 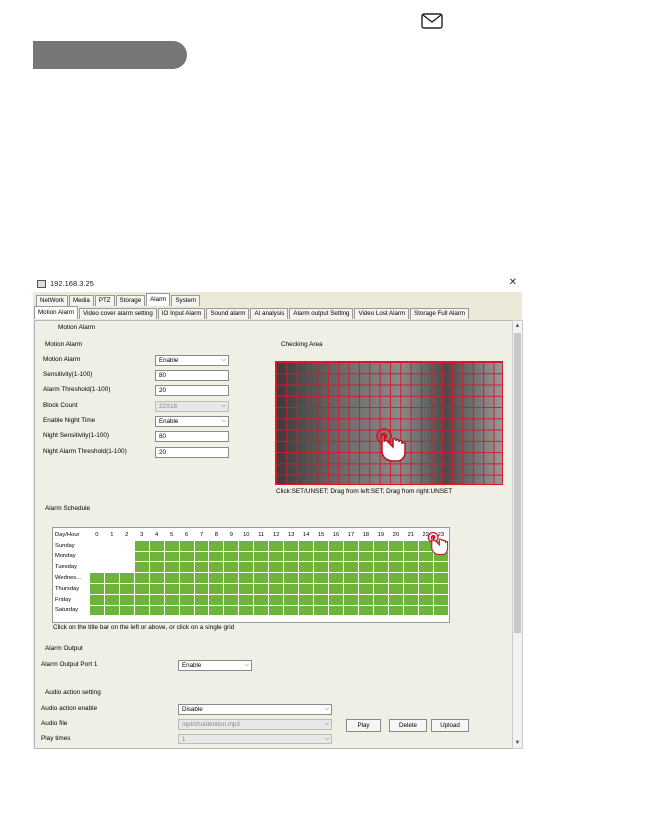 I want to click on schedule-hour-16: 16, so click(x=336, y=535).